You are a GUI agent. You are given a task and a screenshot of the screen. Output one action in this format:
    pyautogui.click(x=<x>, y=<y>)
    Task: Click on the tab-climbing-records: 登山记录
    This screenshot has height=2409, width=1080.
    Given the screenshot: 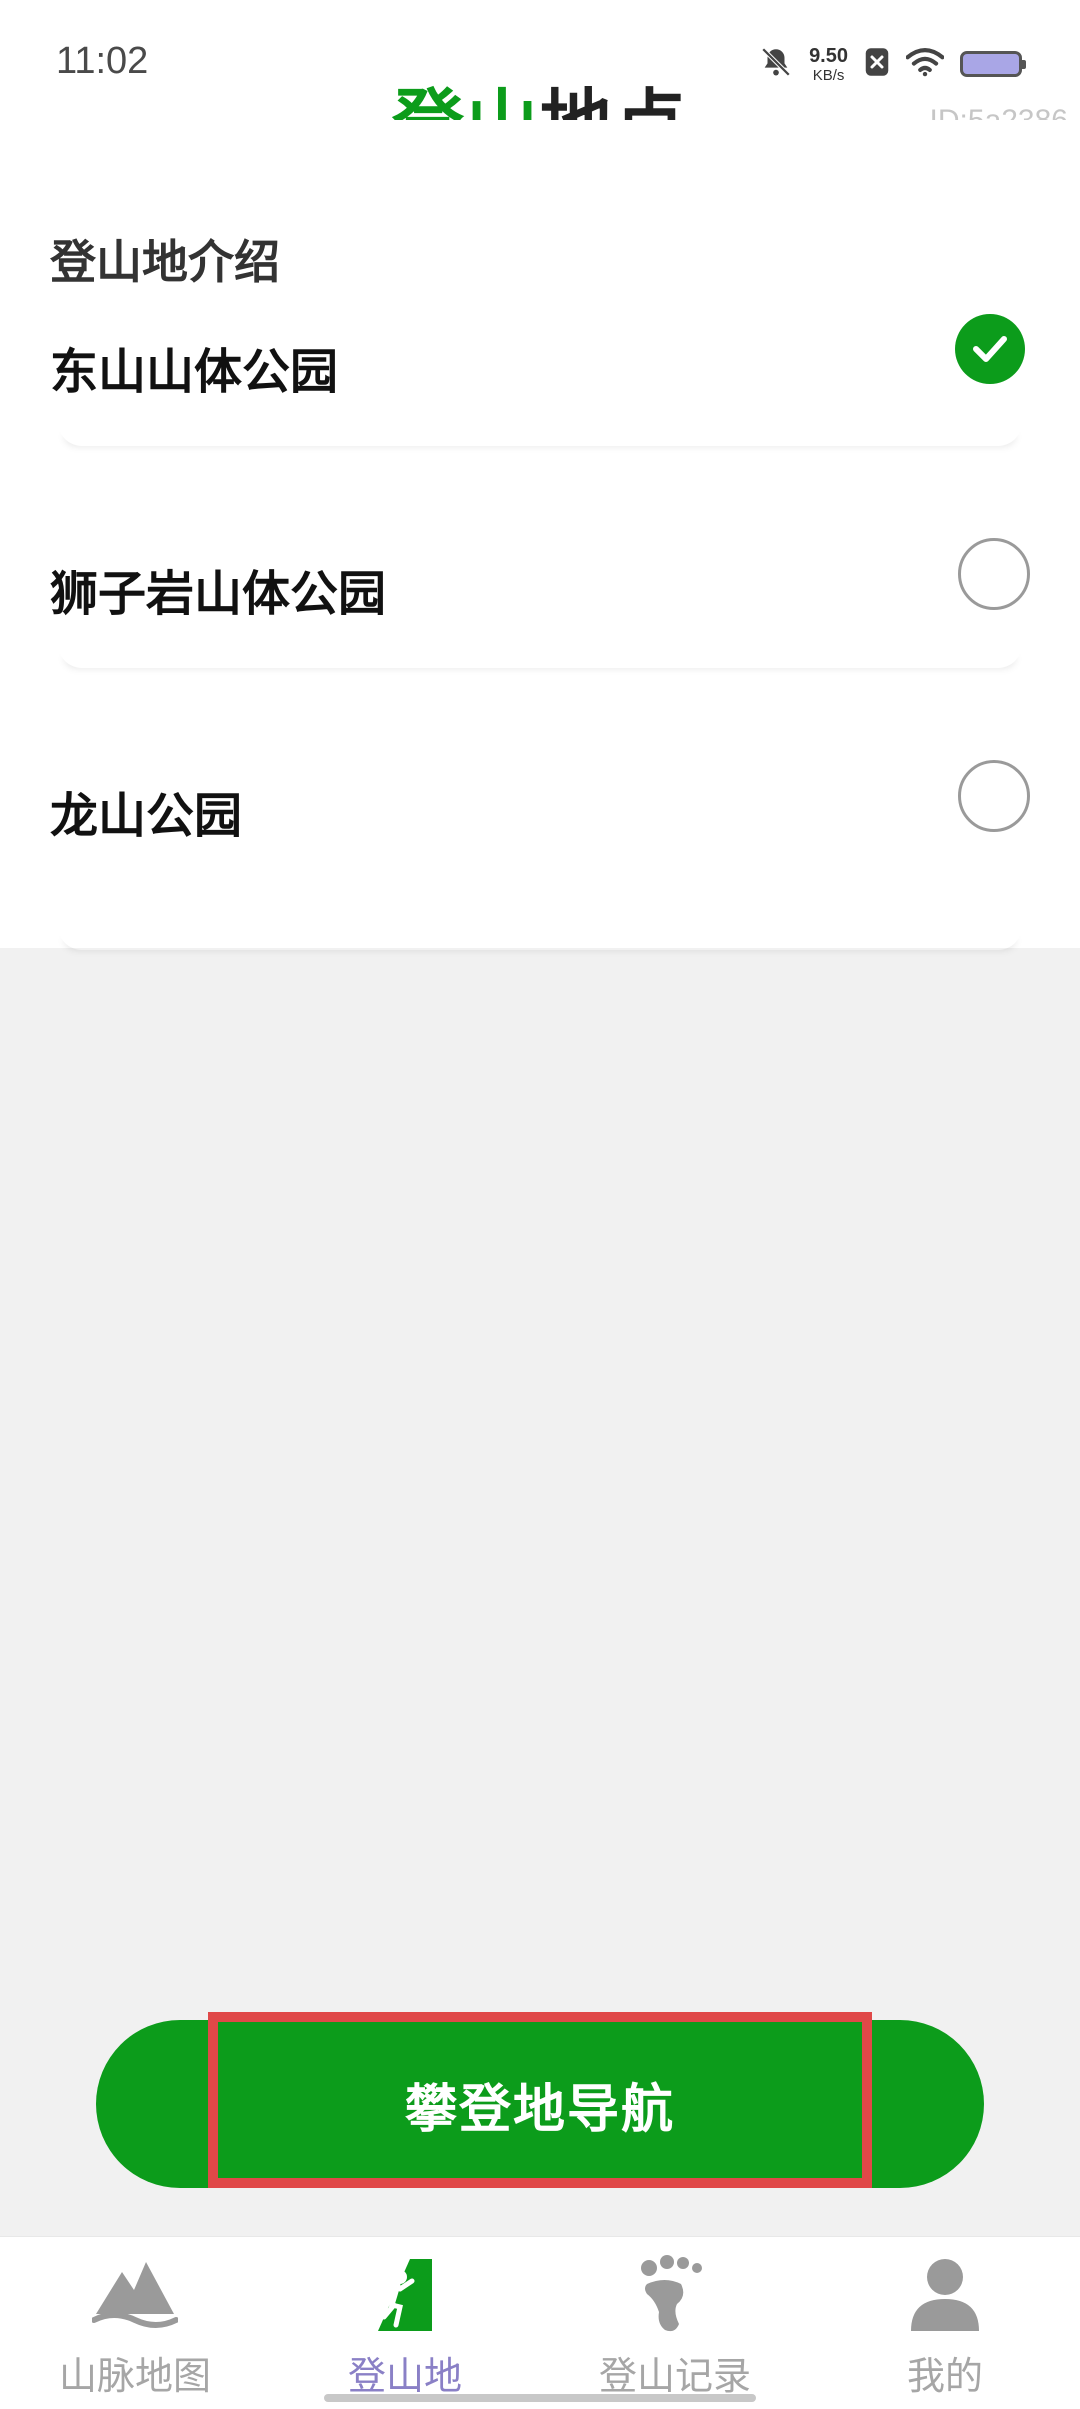 What is the action you would take?
    pyautogui.click(x=675, y=2323)
    